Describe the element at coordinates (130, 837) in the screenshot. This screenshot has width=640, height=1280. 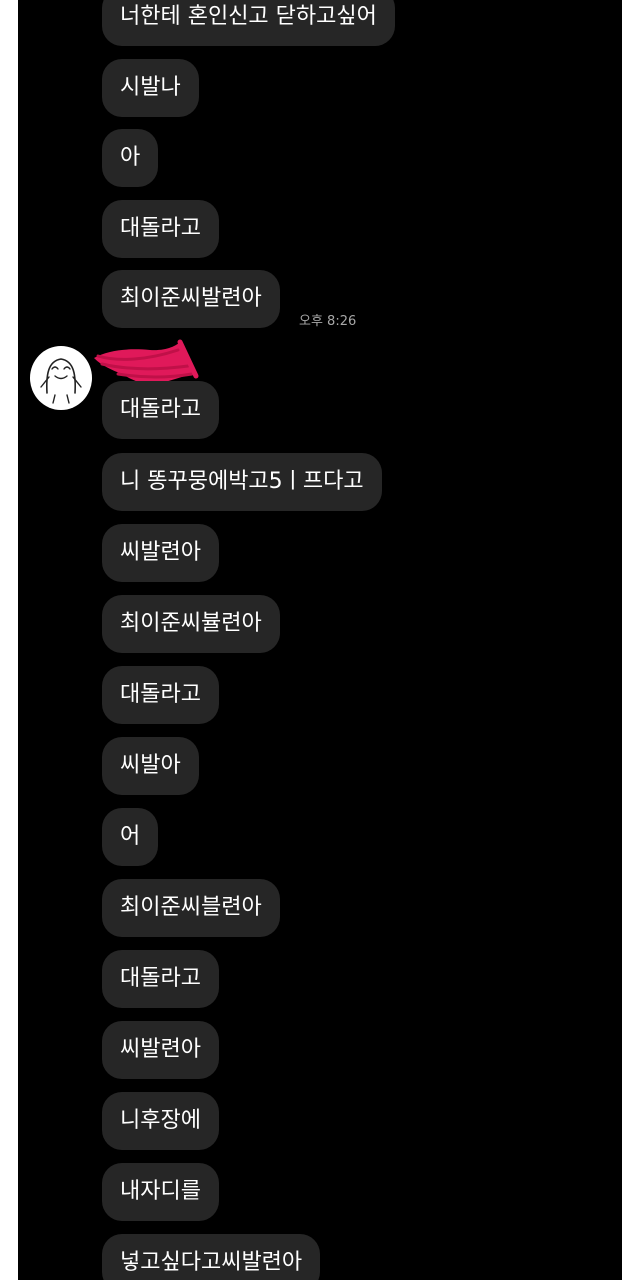
I see `message-bubble: 어` at that location.